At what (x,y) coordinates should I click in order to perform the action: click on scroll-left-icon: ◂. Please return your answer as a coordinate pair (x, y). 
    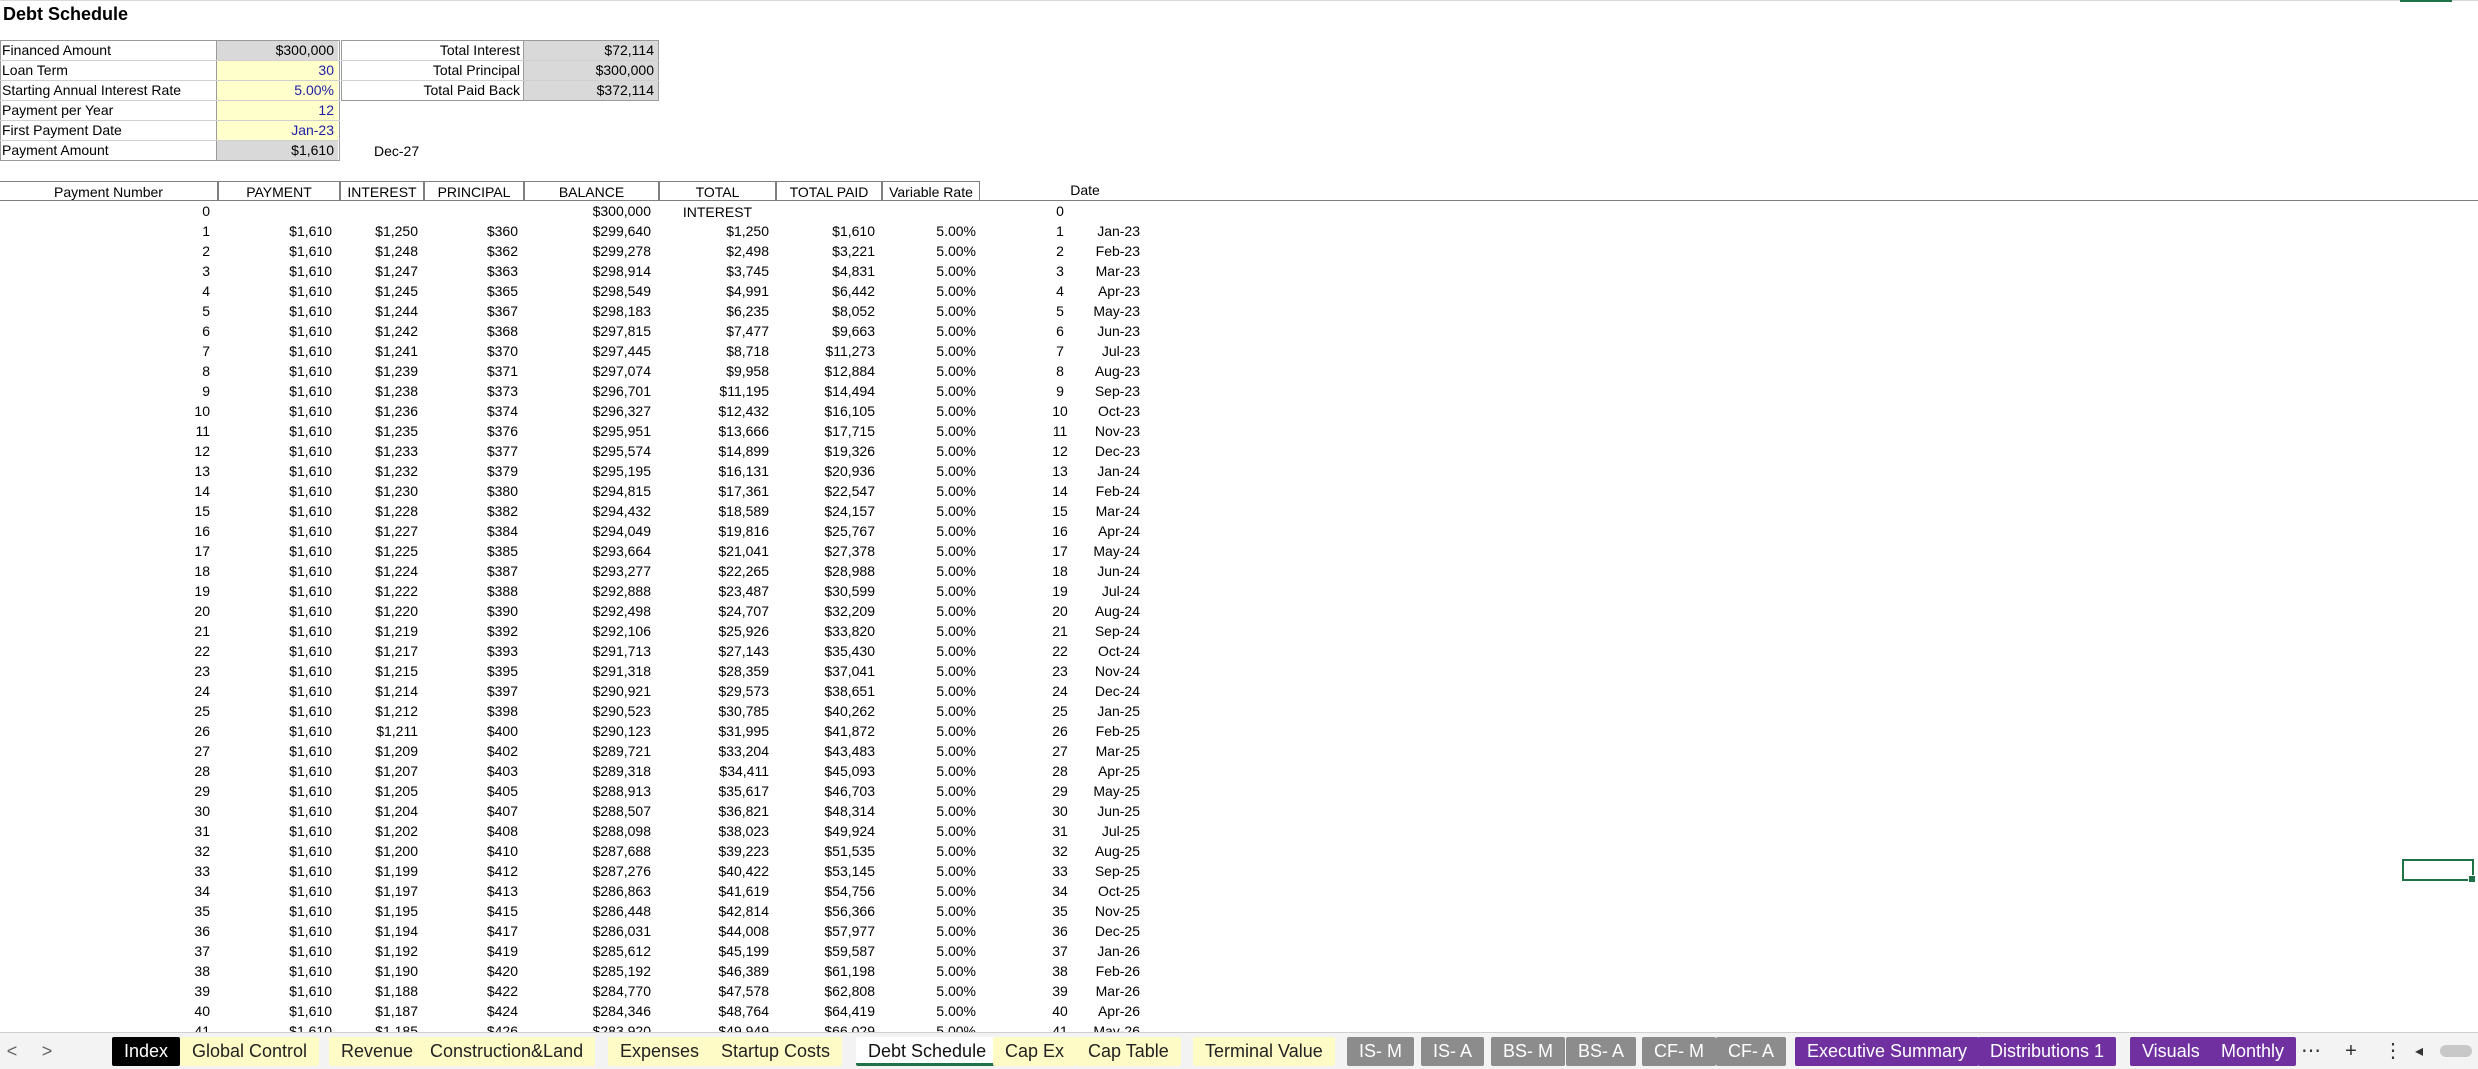
    Looking at the image, I should click on (2419, 1051).